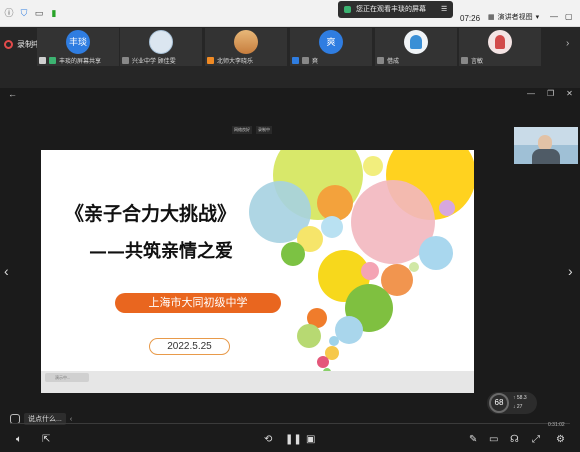 The image size is (580, 452). Describe the element at coordinates (31, 13) in the screenshot. I see `status-icons: ⓘ ⛉ ▭ ▮` at that location.